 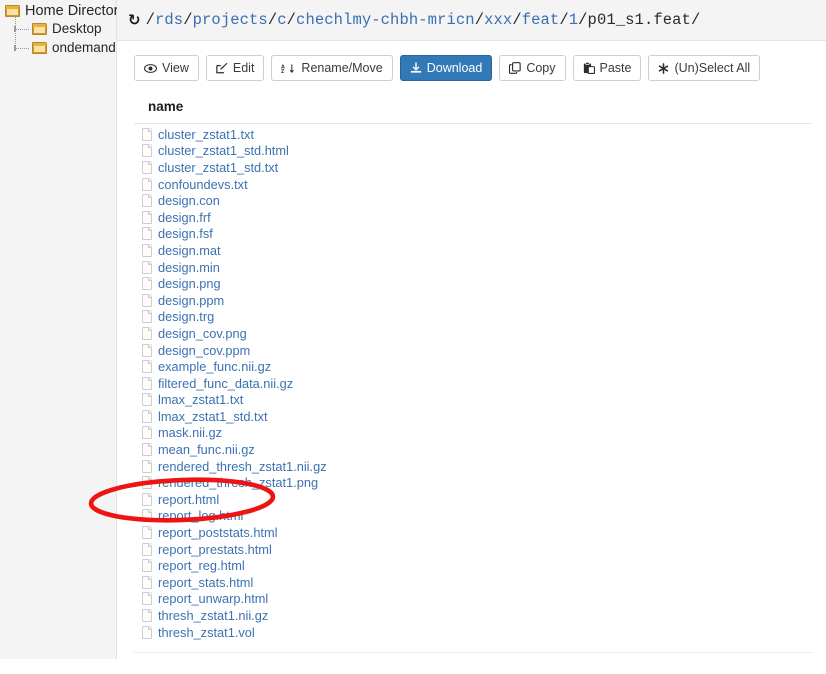 What do you see at coordinates (238, 482) in the screenshot?
I see `file-name-link: rendered_thresh_zstat1.png` at bounding box center [238, 482].